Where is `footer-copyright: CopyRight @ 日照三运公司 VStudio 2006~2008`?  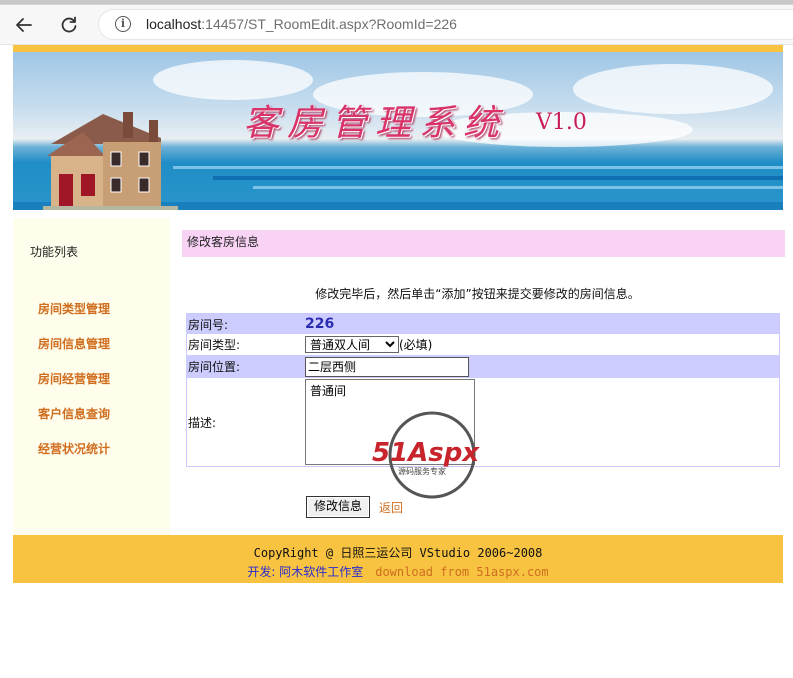
footer-copyright: CopyRight @ 日照三运公司 VStudio 2006~2008 is located at coordinates (398, 553).